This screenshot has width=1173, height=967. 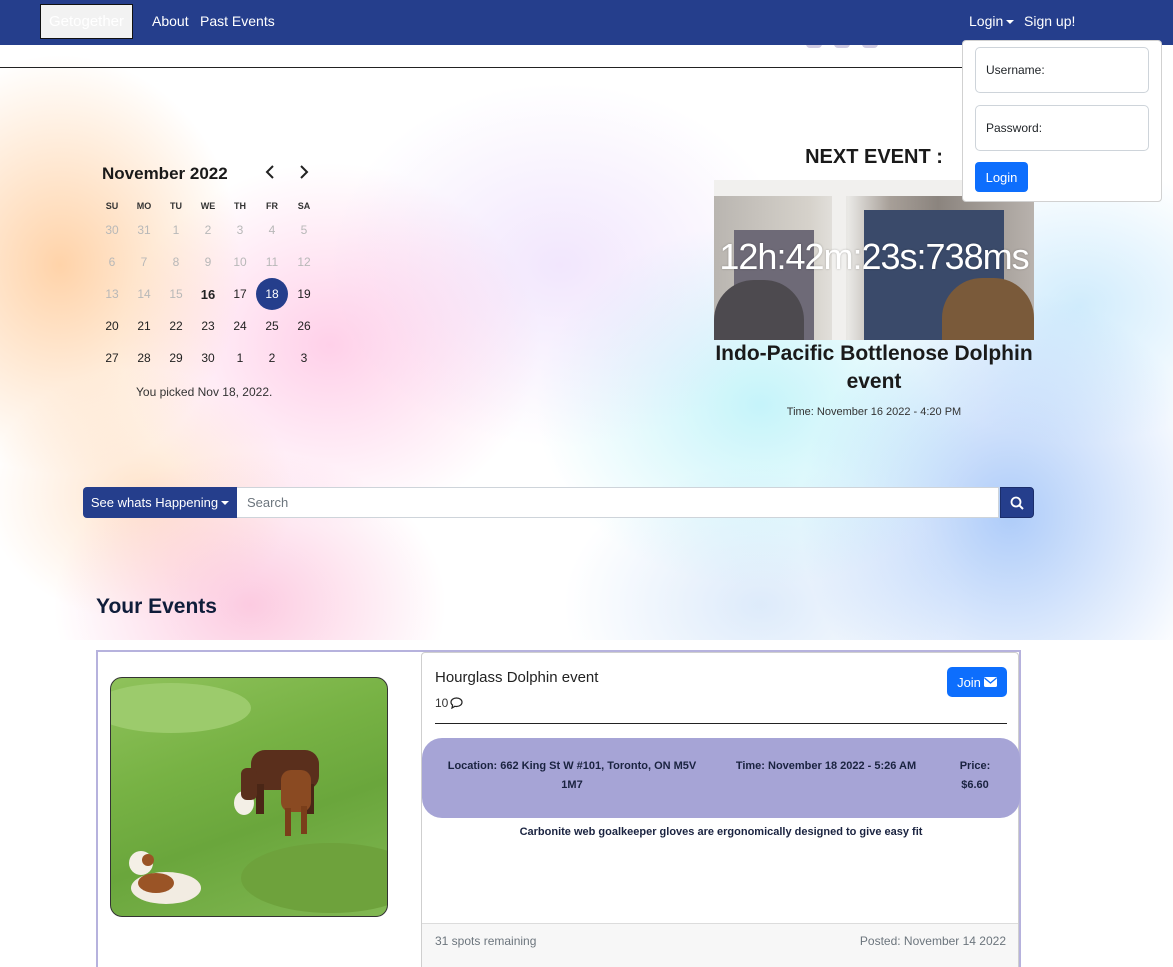 I want to click on search-input, so click(x=618, y=502).